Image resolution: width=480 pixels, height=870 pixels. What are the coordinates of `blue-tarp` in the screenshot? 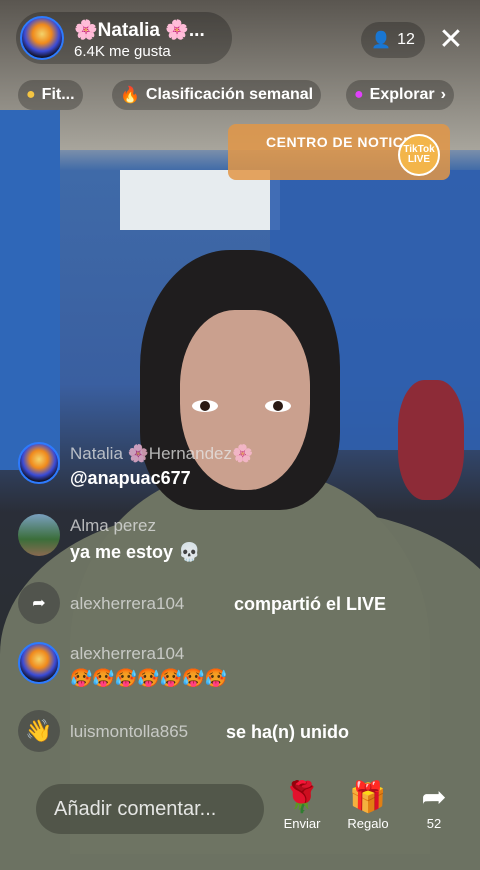 It's located at (30, 290).